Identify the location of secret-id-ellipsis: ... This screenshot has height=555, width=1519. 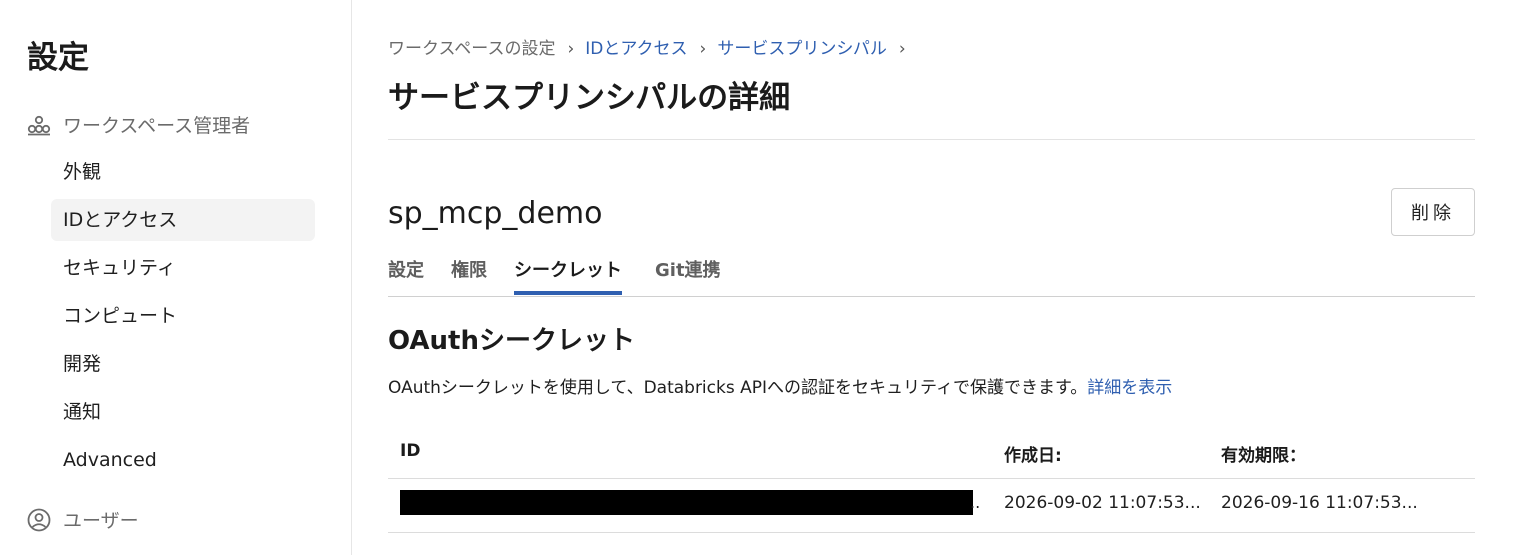
(975, 502).